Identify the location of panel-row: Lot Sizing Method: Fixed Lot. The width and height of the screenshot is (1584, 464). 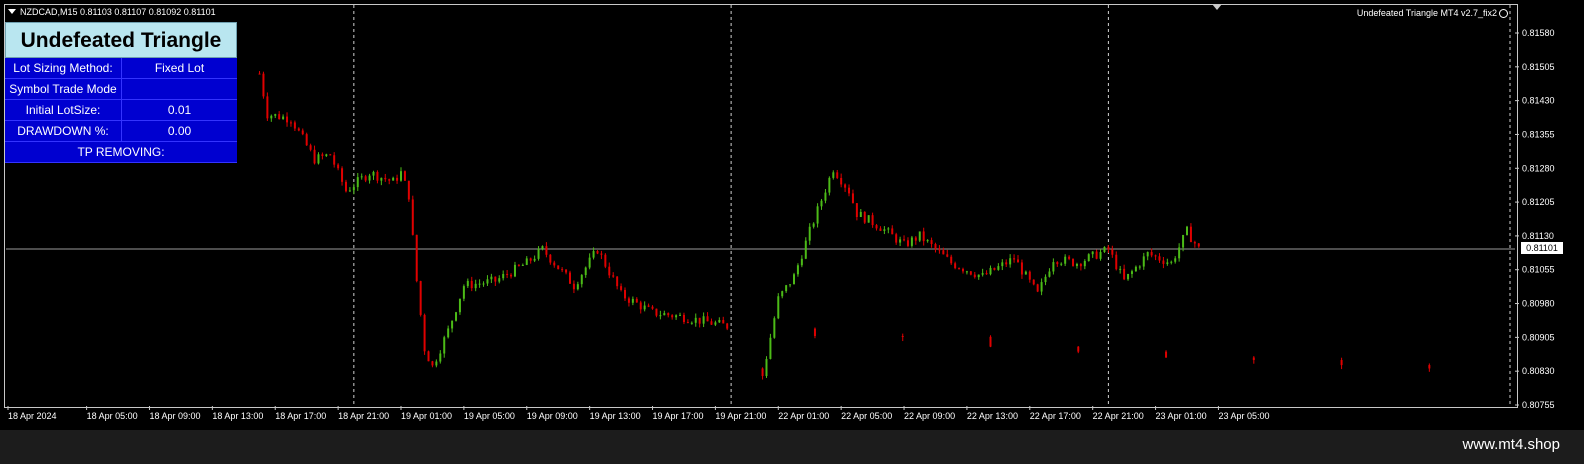
(121, 68).